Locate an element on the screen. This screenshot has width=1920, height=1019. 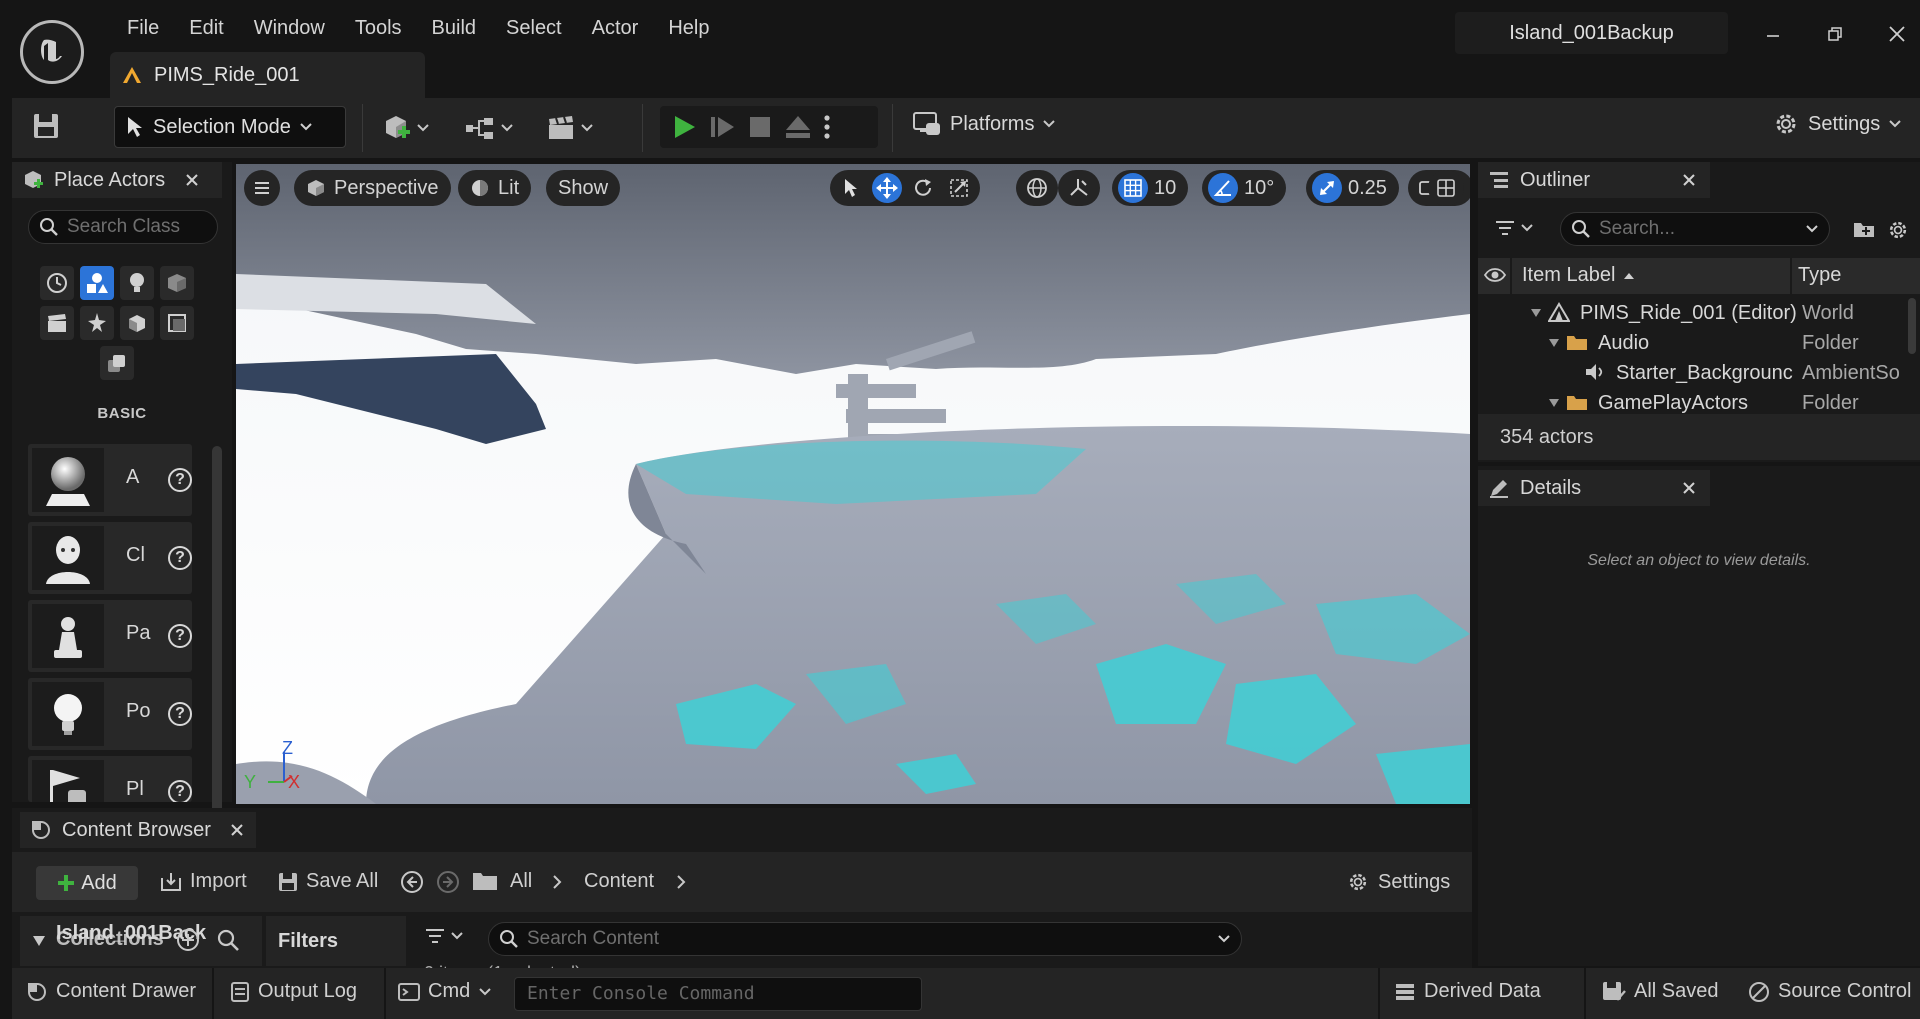
settings-dropdown: Settings is located at coordinates (1837, 124).